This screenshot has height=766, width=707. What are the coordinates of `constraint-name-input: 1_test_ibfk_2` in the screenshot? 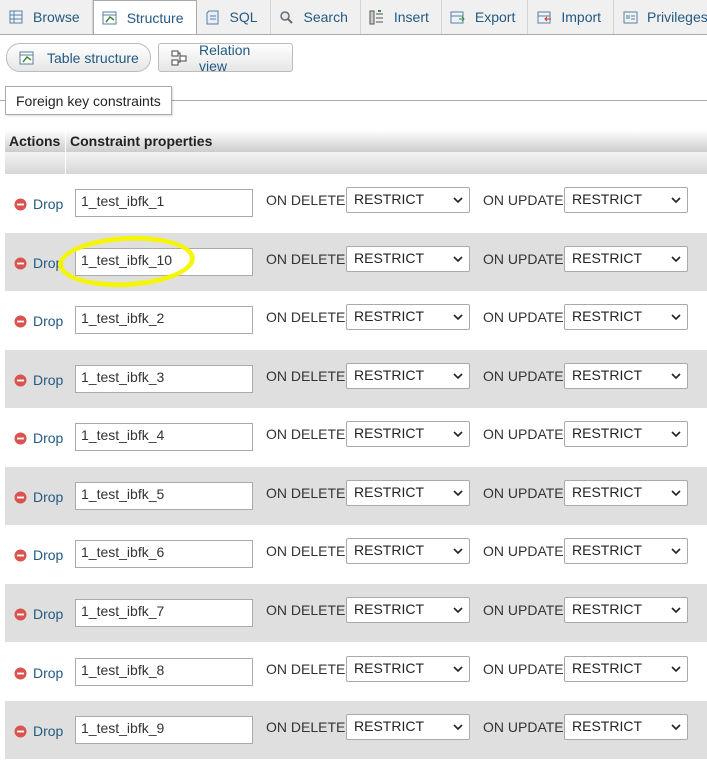 It's located at (164, 320).